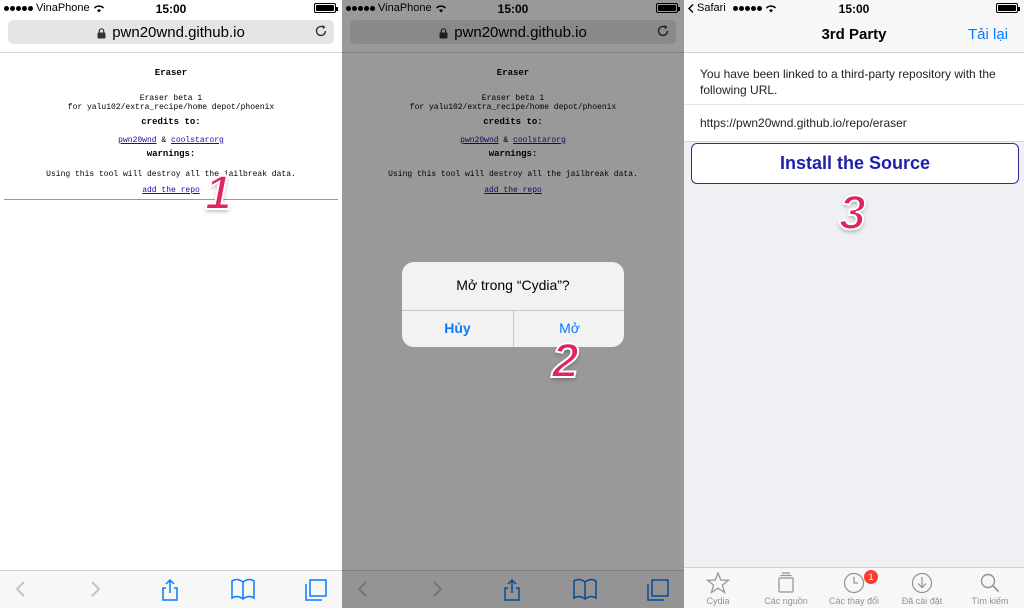 This screenshot has width=1024, height=608. I want to click on tab-installed: Đã cài đặt, so click(922, 588).